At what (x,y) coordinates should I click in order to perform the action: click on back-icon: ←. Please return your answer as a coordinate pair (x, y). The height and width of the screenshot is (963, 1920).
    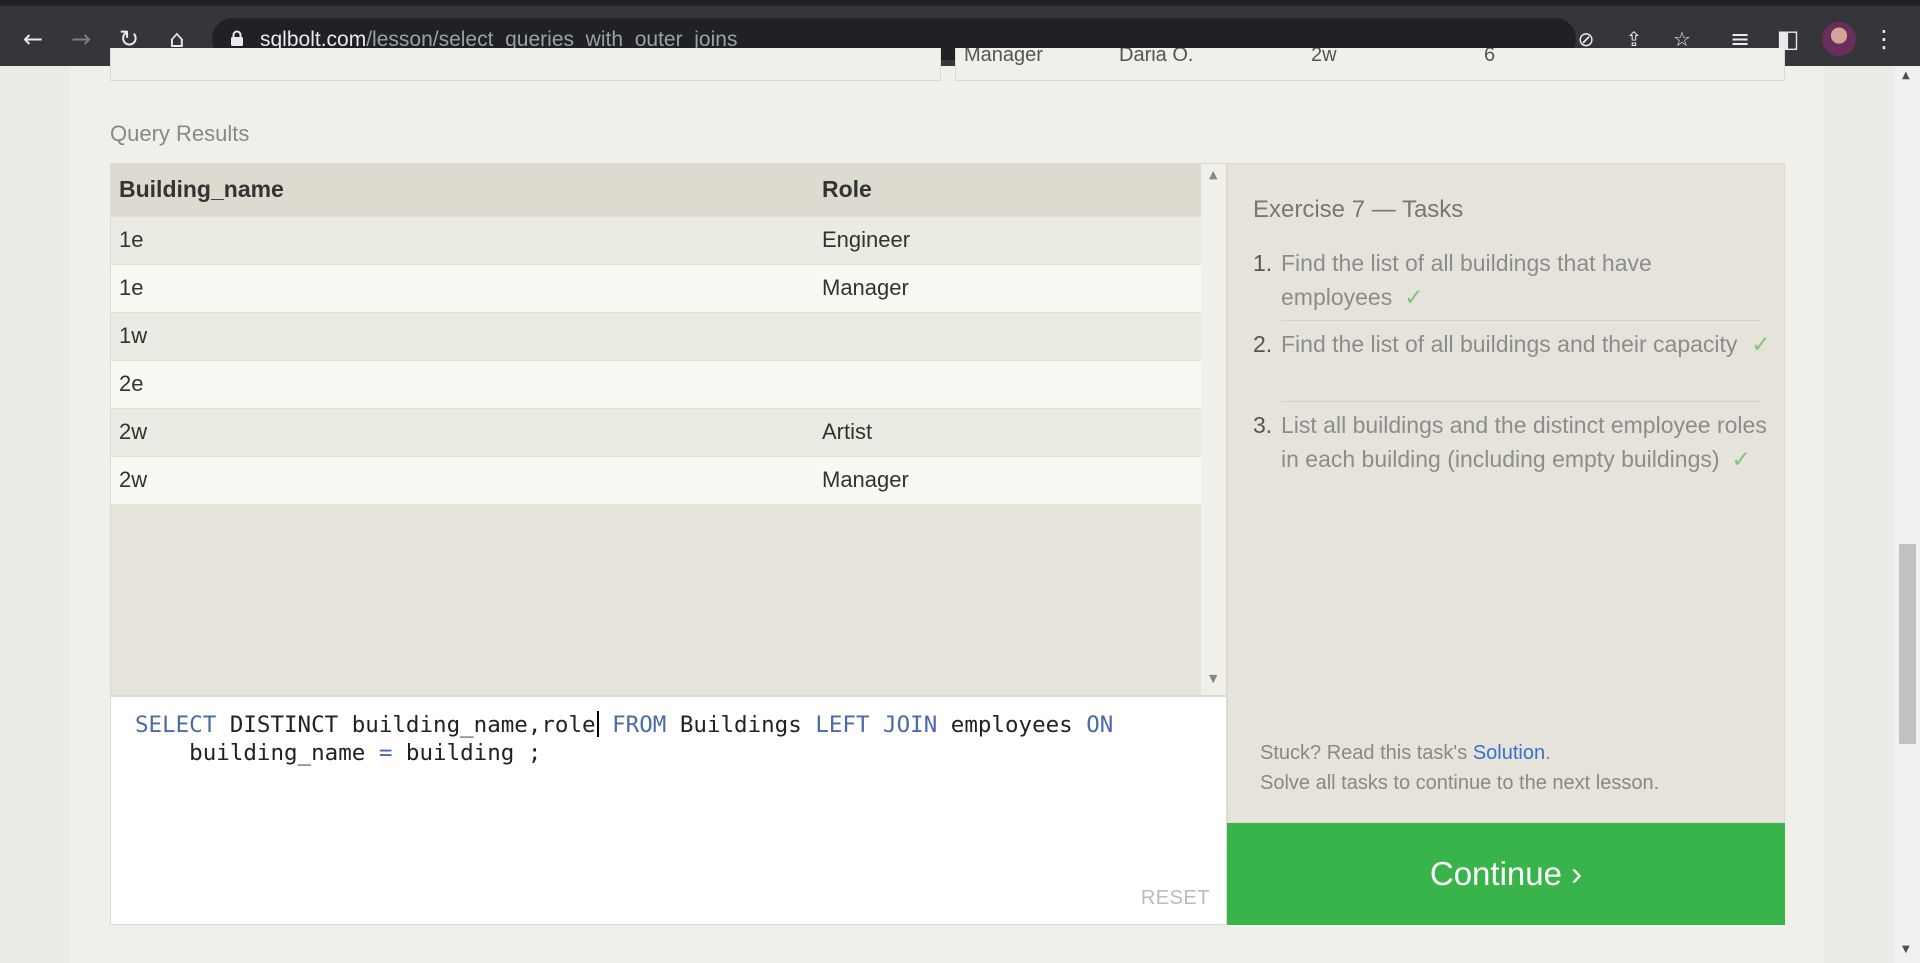
    Looking at the image, I should click on (33, 39).